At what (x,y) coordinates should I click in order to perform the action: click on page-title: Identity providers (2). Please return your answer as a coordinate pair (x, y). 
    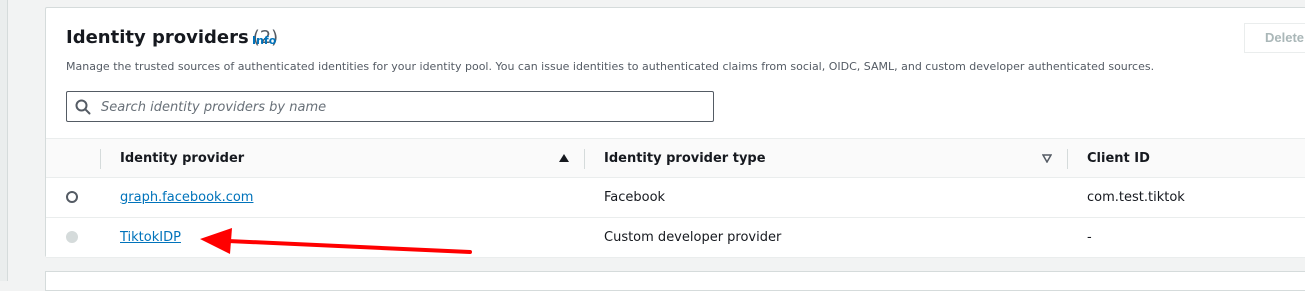
    Looking at the image, I should click on (172, 37).